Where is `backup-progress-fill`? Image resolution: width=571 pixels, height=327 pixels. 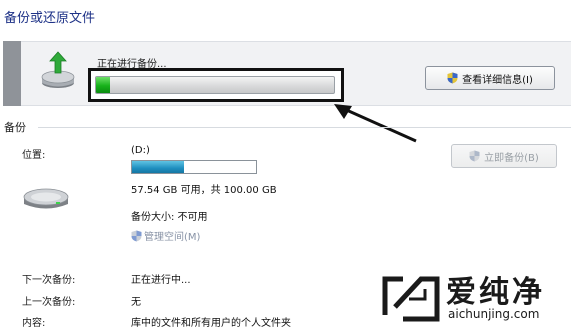
backup-progress-fill is located at coordinates (103, 85).